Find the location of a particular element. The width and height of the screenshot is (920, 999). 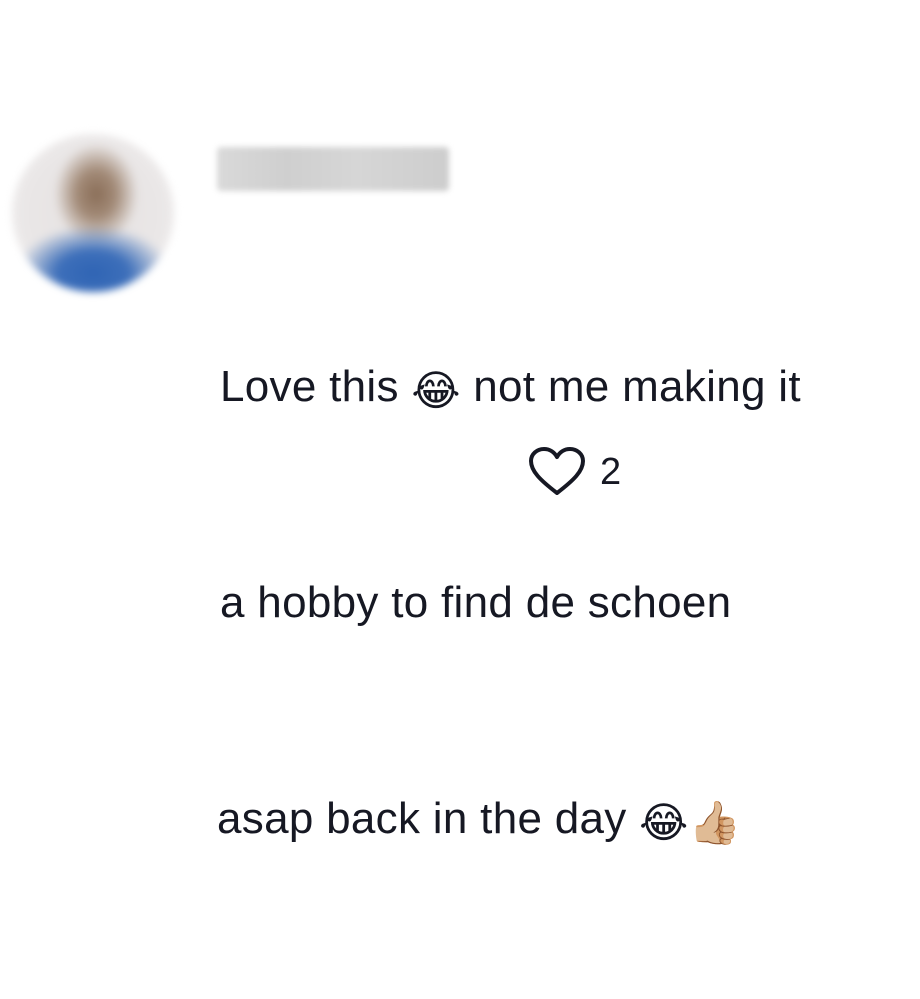

like-row: 2 is located at coordinates (574, 472).